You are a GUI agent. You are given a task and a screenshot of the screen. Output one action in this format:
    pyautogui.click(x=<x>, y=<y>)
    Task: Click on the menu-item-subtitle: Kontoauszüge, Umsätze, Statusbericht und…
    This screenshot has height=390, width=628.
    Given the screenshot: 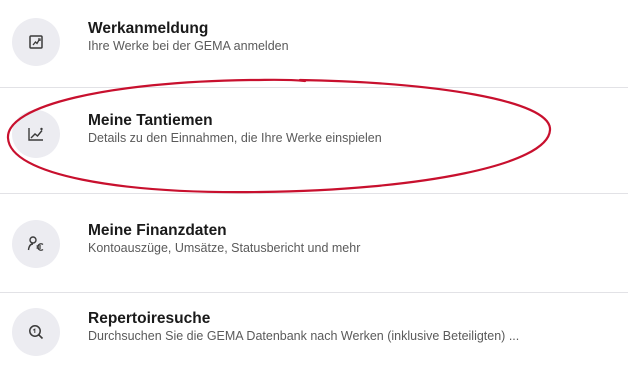 What is the action you would take?
    pyautogui.click(x=224, y=248)
    